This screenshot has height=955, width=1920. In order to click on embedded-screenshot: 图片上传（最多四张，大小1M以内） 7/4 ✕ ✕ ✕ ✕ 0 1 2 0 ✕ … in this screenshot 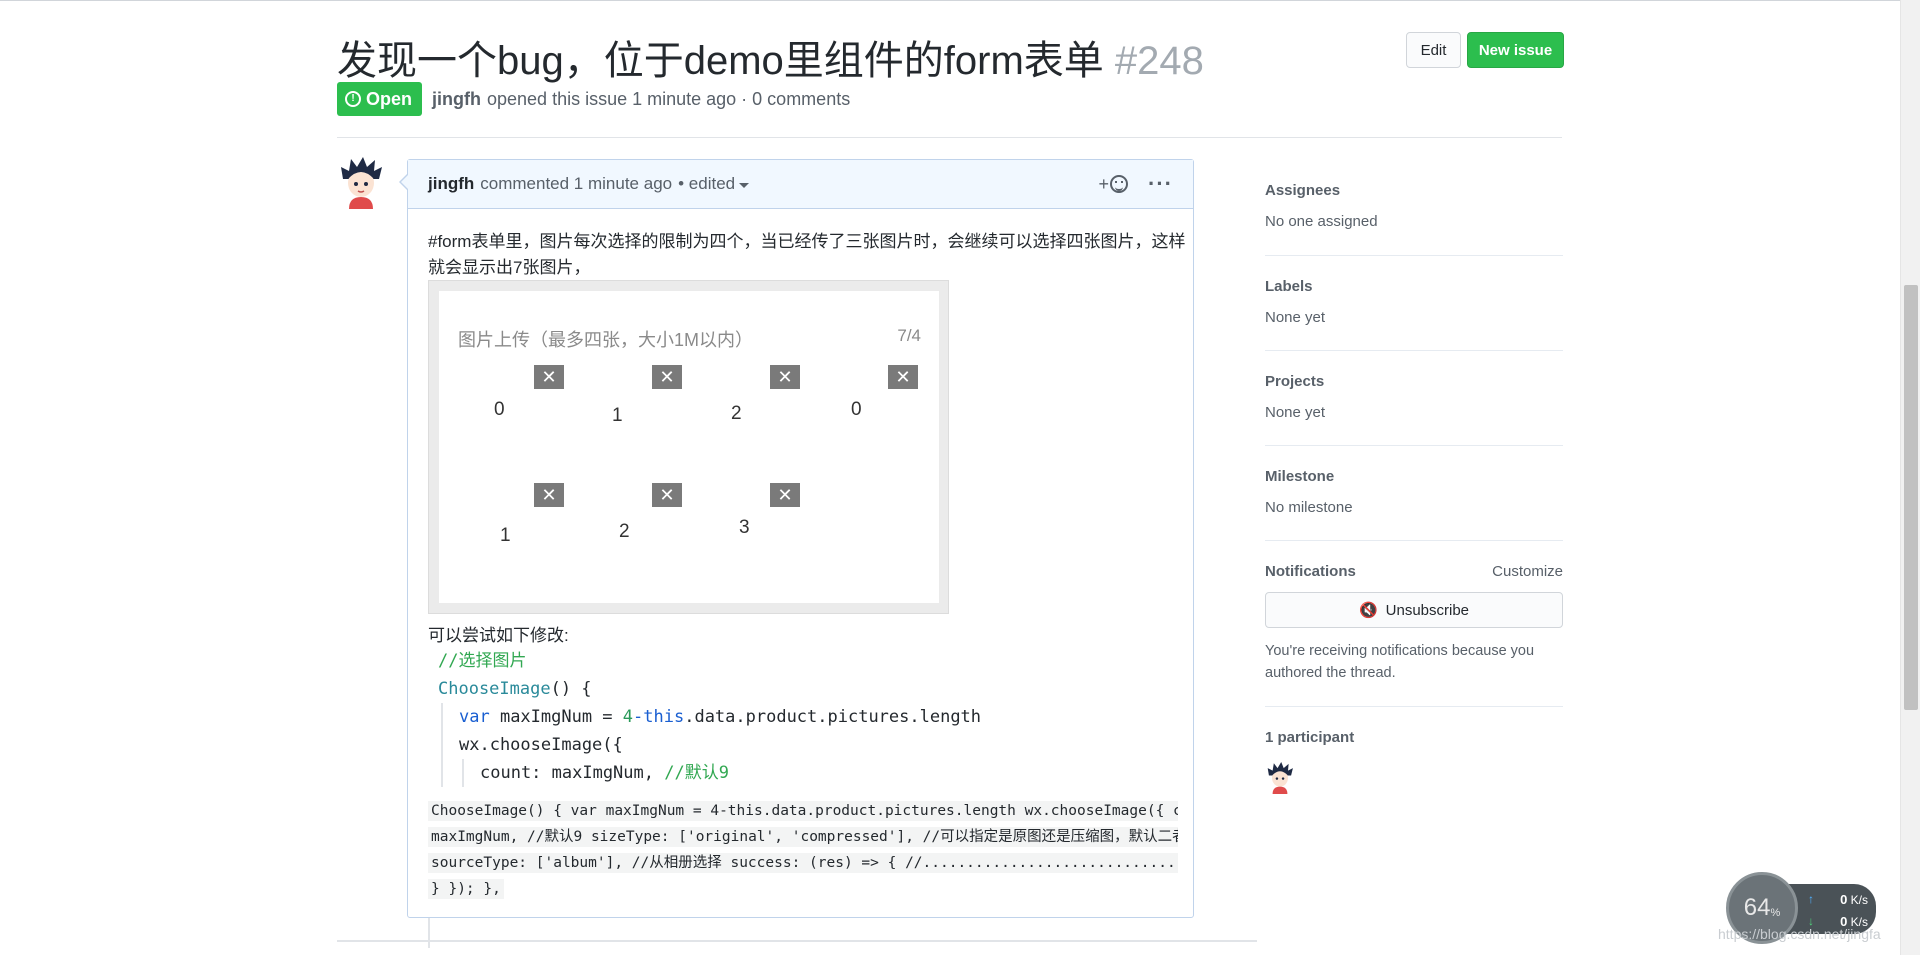, I will do `click(688, 447)`.